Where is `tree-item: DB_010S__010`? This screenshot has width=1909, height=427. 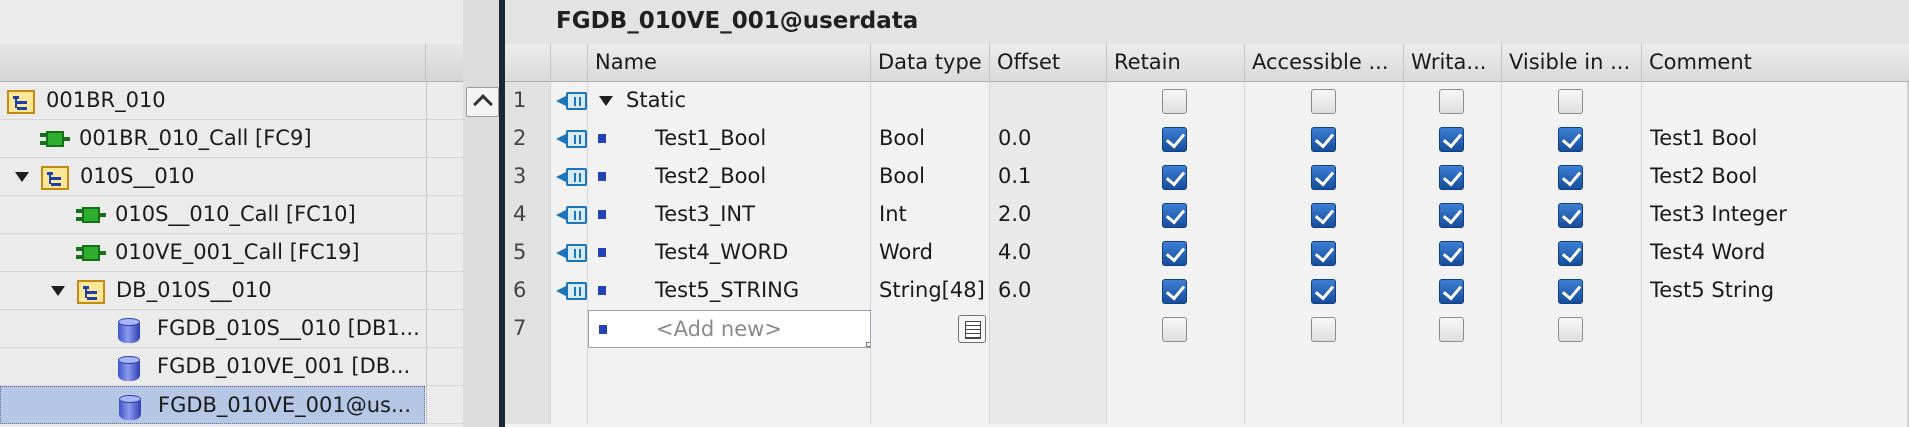
tree-item: DB_010S__010 is located at coordinates (231, 291).